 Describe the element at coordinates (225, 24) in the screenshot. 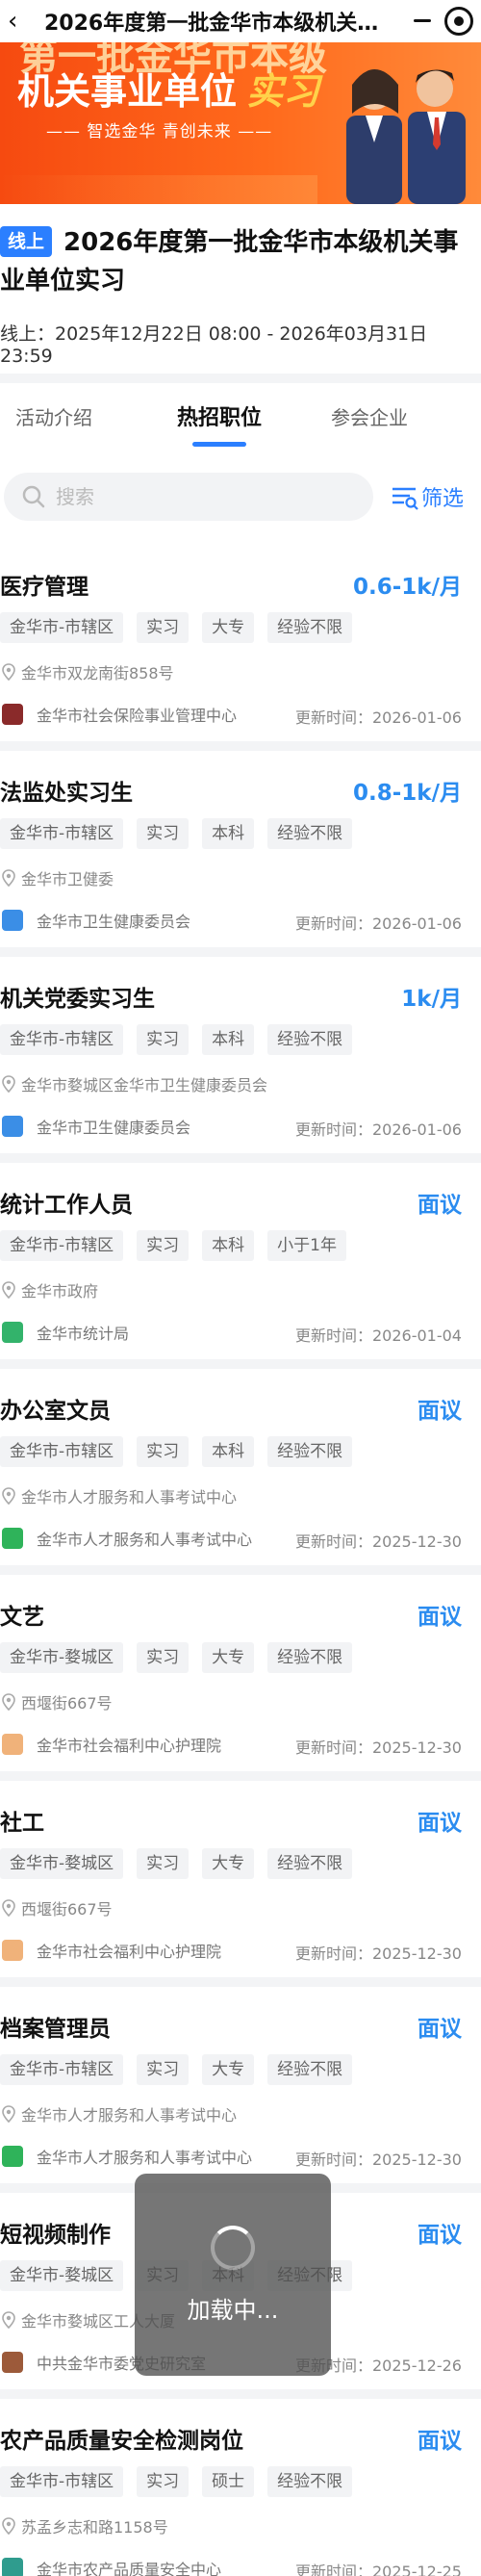

I see `page-title: 2026年度第一批金华市本级机关事业单位实习` at that location.